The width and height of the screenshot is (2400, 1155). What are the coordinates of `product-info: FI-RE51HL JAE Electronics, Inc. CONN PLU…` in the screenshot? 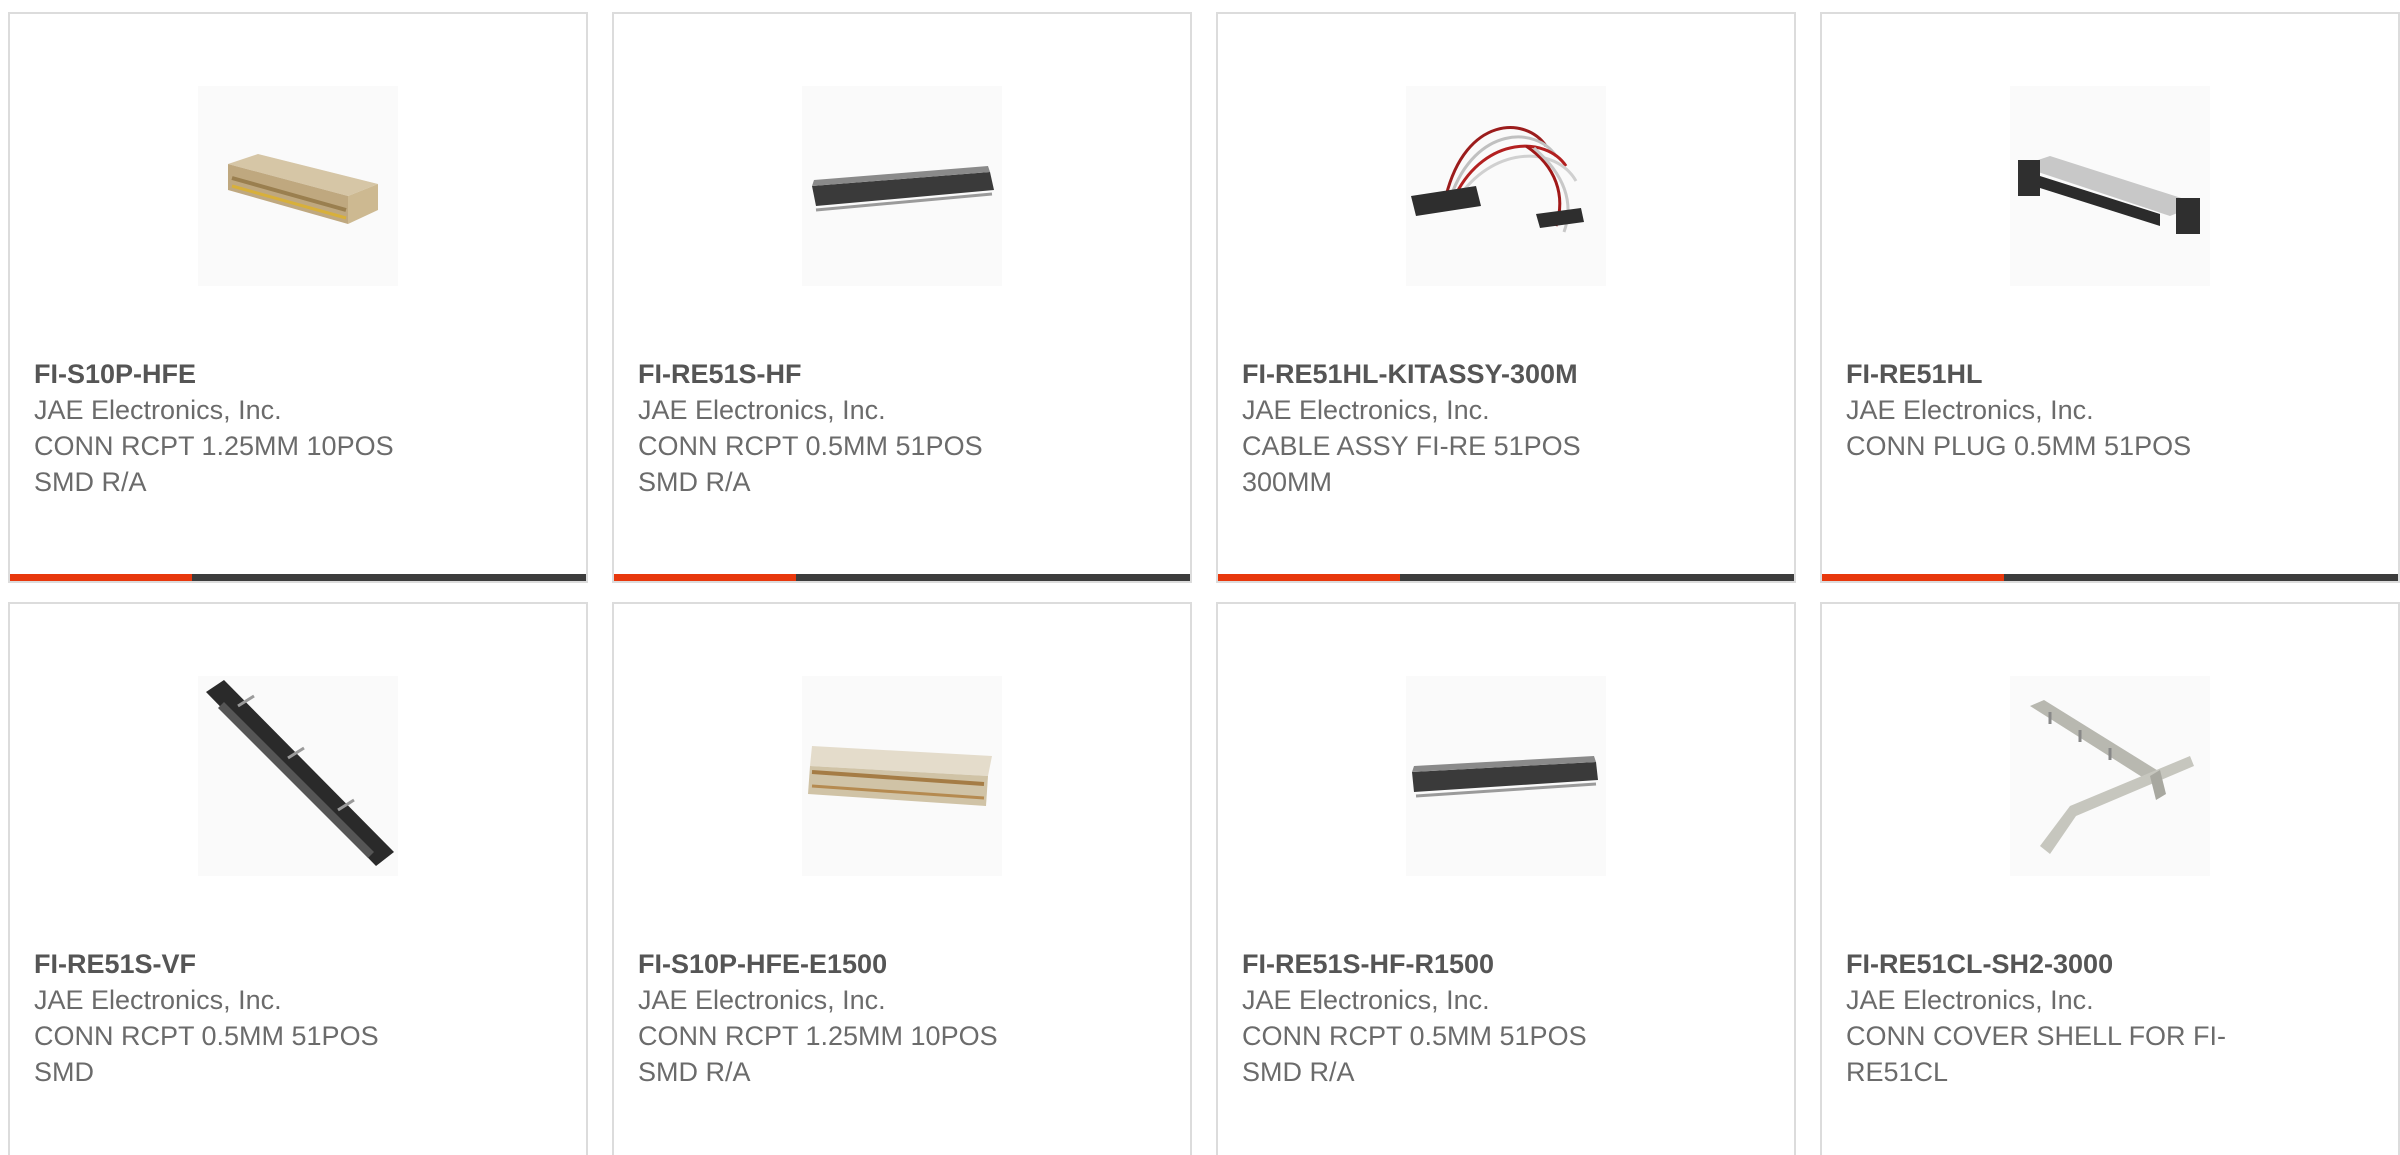 It's located at (2106, 410).